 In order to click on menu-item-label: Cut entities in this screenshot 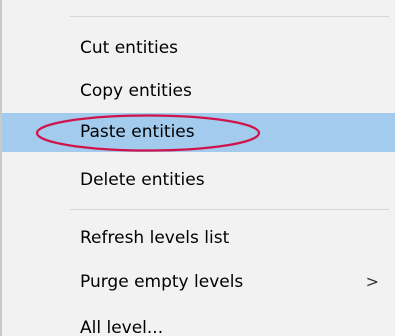, I will do `click(129, 48)`.